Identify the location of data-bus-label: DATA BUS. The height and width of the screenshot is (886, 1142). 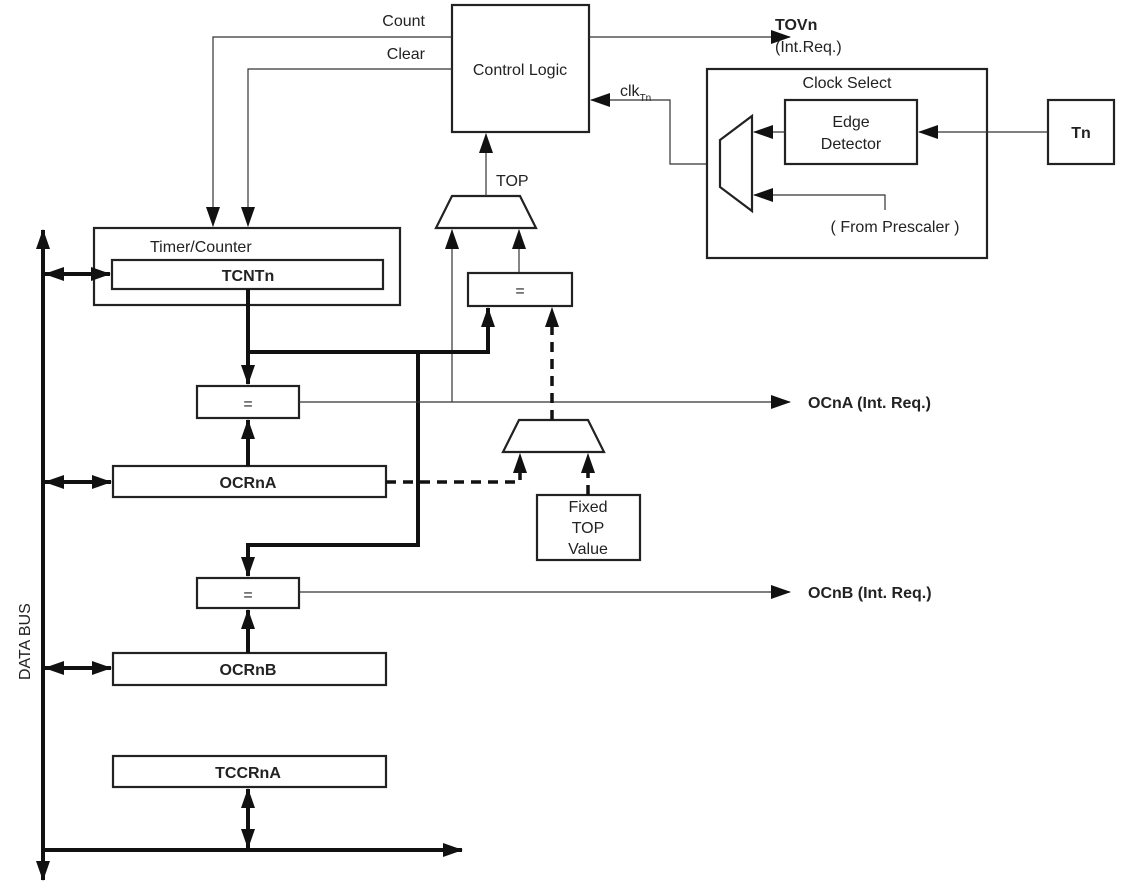
(25, 641).